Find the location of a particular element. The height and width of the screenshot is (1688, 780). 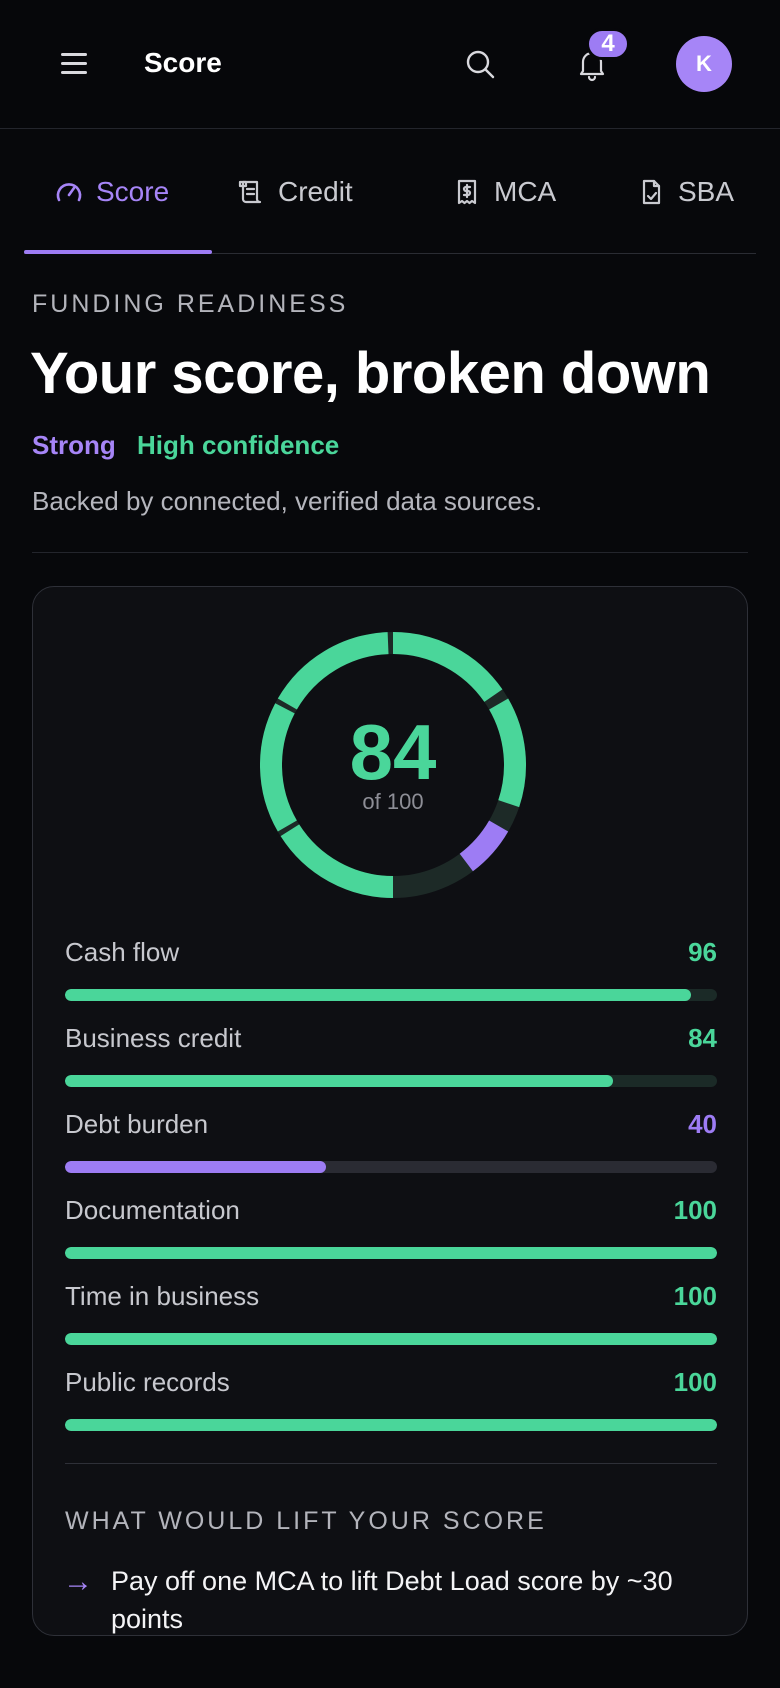

factor-row: Documentation 100 is located at coordinates (391, 1238).